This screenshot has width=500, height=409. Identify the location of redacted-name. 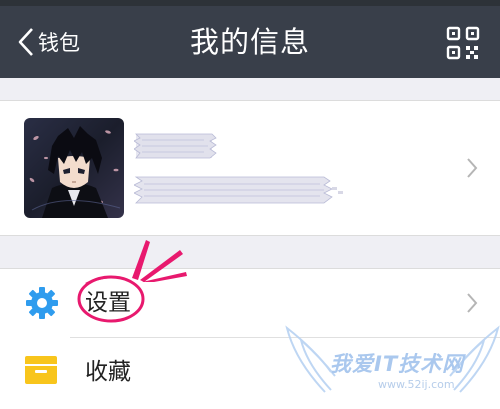
(175, 146).